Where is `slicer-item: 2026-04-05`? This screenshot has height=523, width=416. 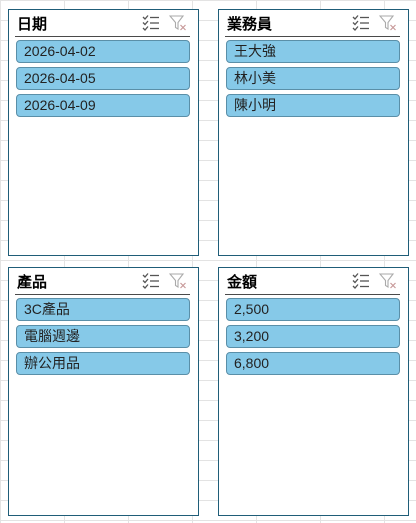 slicer-item: 2026-04-05 is located at coordinates (103, 78).